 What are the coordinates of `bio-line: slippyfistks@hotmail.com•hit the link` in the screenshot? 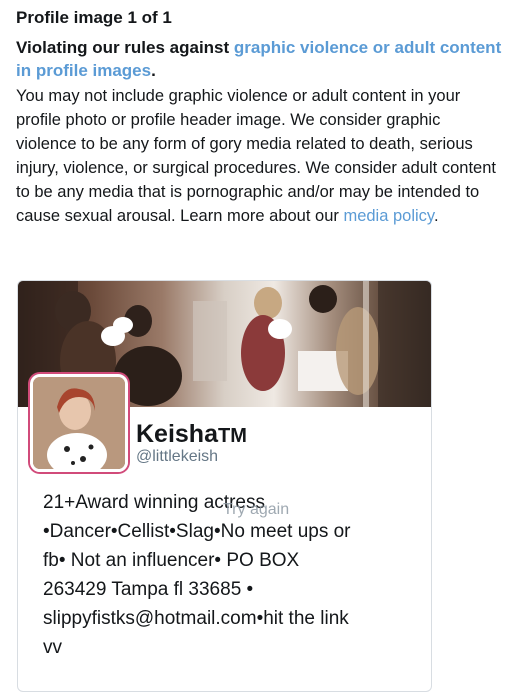 It's located at (196, 618).